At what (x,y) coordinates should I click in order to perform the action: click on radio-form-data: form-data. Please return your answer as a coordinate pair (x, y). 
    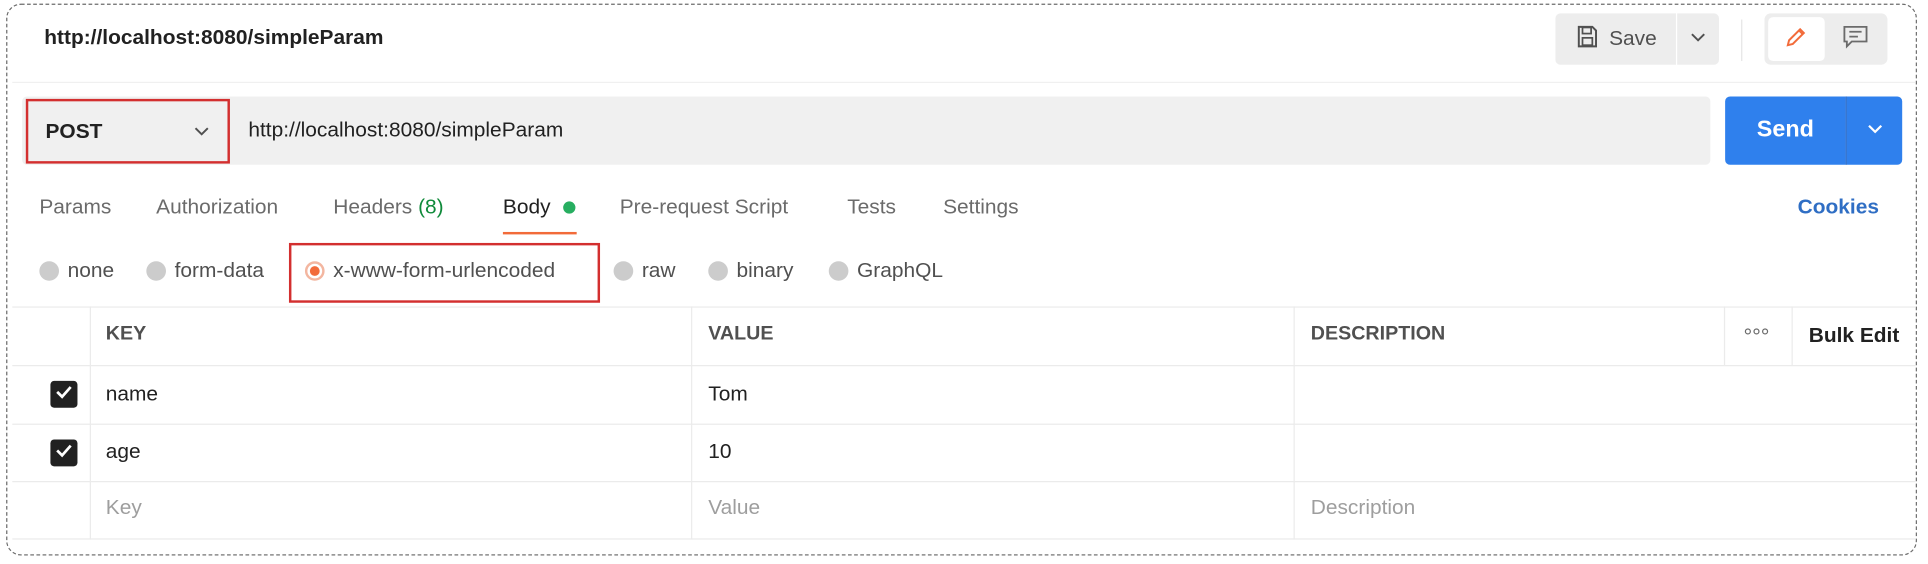
    Looking at the image, I should click on (205, 271).